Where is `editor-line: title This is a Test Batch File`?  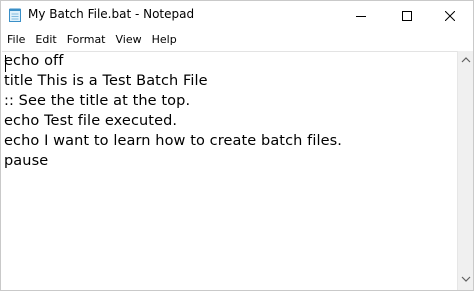 editor-line: title This is a Test Batch File is located at coordinates (106, 81).